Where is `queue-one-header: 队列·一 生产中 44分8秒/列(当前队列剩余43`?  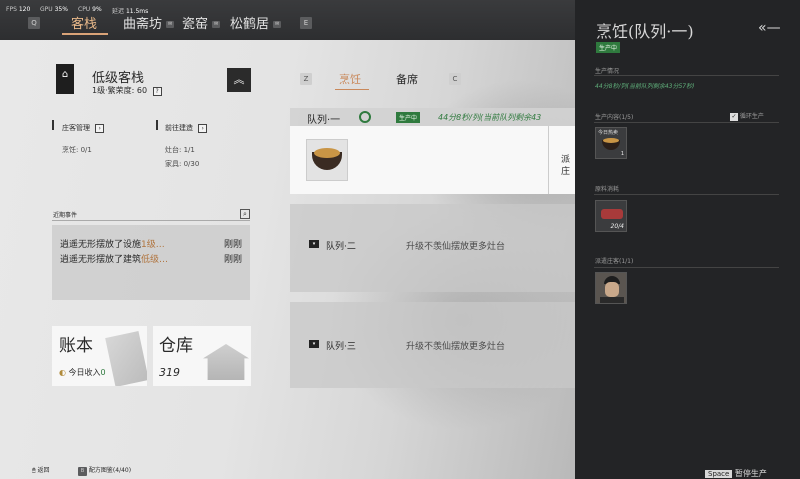
queue-one-header: 队列·一 生产中 44分8秒/列(当前队列剩余43 is located at coordinates (432, 117).